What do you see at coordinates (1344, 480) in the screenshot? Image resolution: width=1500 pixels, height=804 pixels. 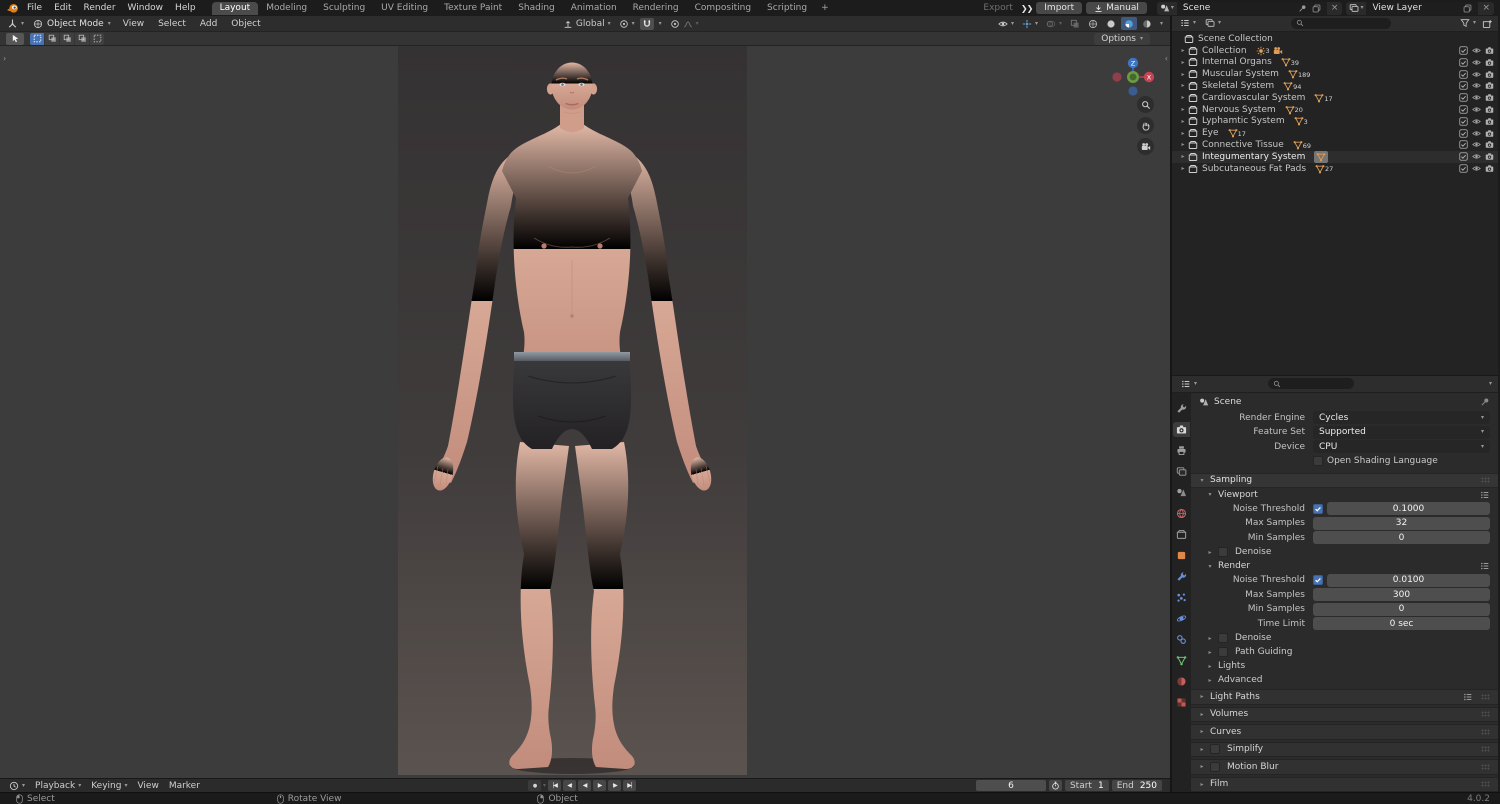 I see `sampling-panel-header: ▾ Sampling` at bounding box center [1344, 480].